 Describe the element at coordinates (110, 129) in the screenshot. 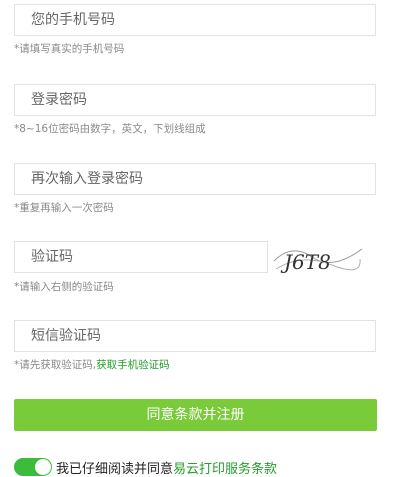

I see `password-hint: *8~16位密码由数字，英文，下划线组成` at that location.